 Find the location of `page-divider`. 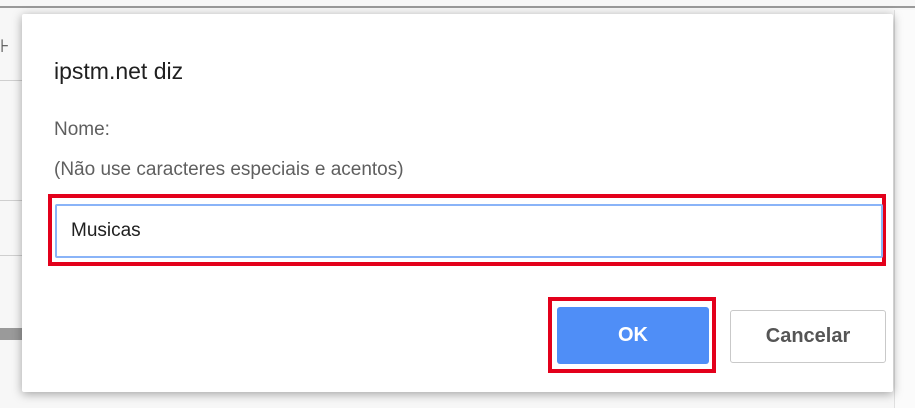

page-divider is located at coordinates (457, 7).